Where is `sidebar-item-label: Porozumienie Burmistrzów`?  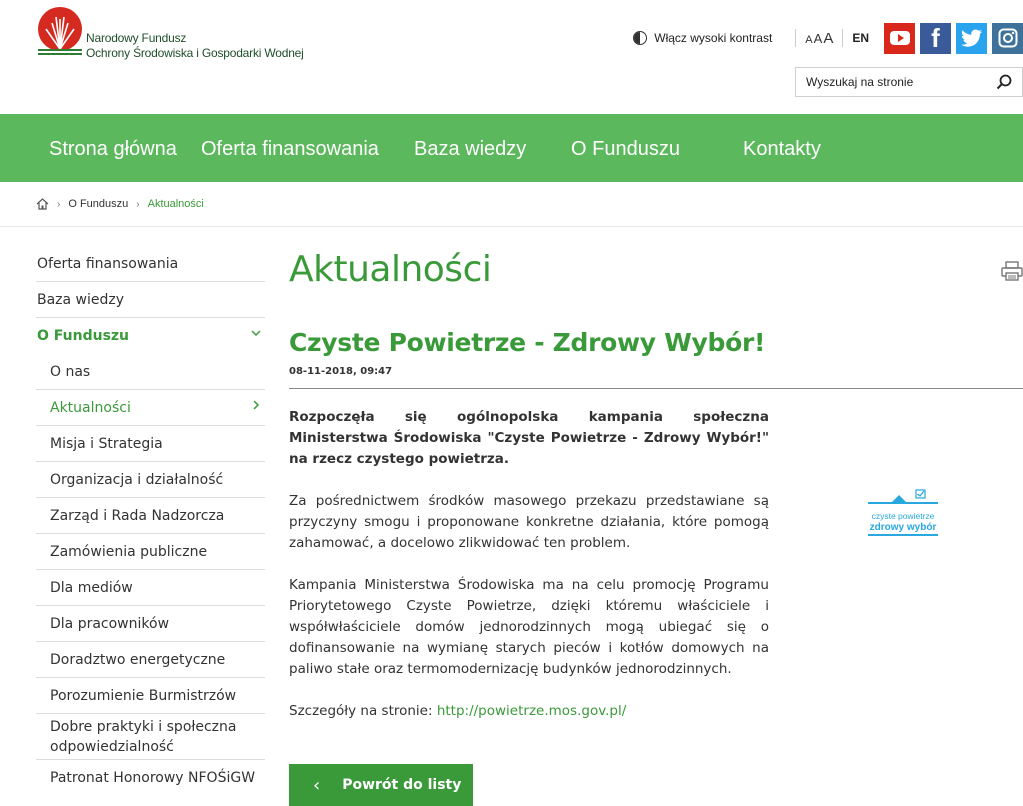
sidebar-item-label: Porozumienie Burmistrzów is located at coordinates (143, 695).